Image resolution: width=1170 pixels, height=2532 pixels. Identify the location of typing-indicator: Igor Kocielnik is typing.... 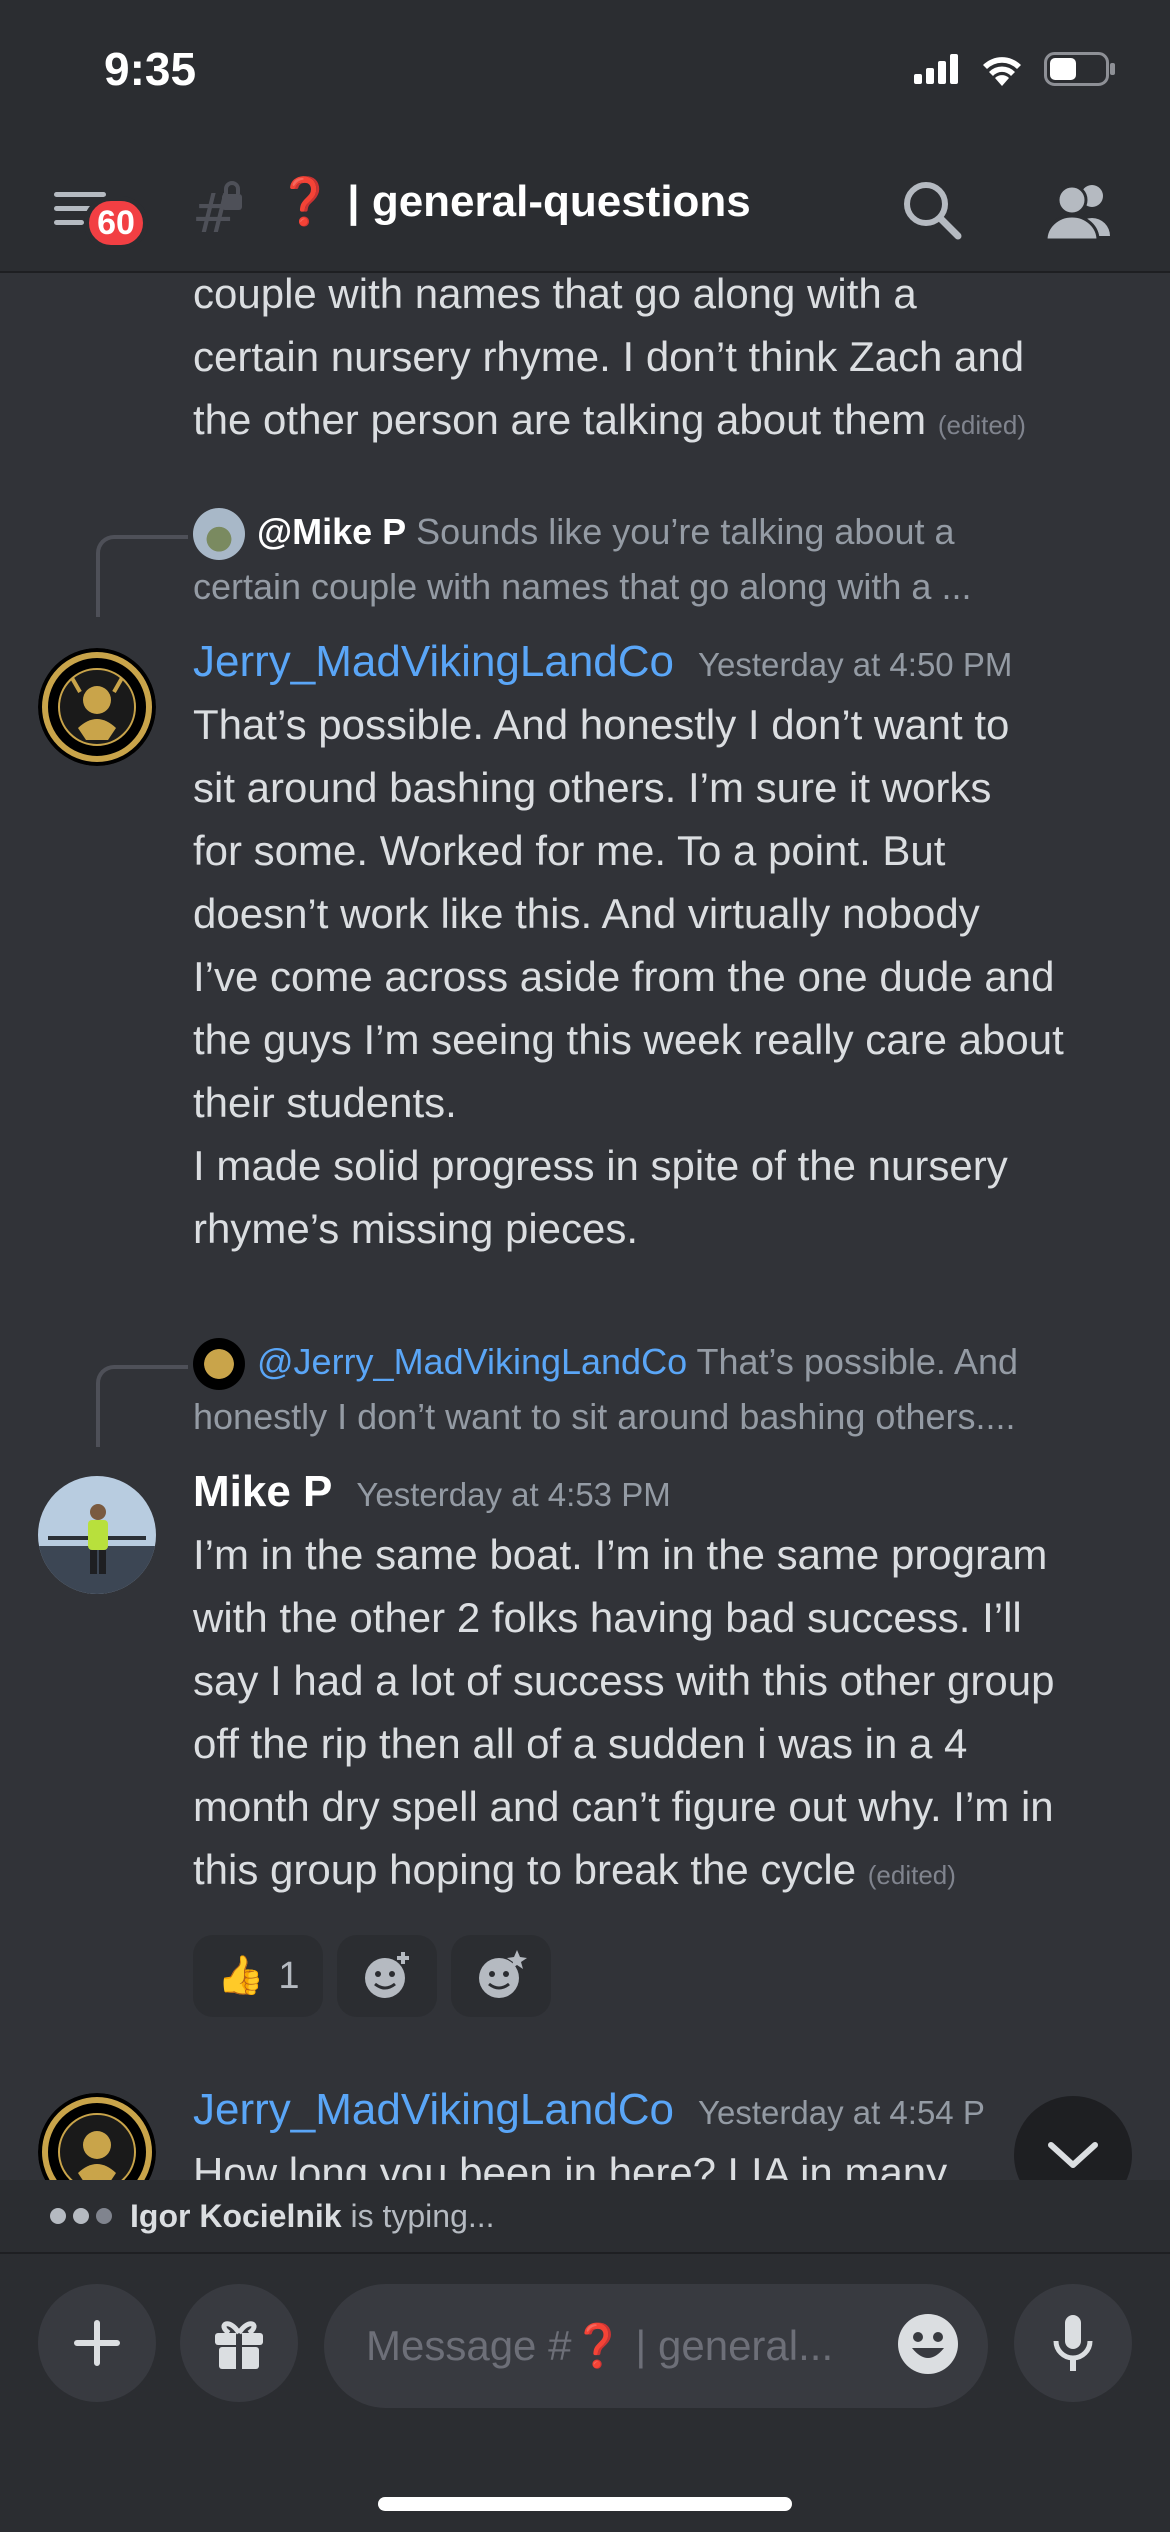
(585, 2216).